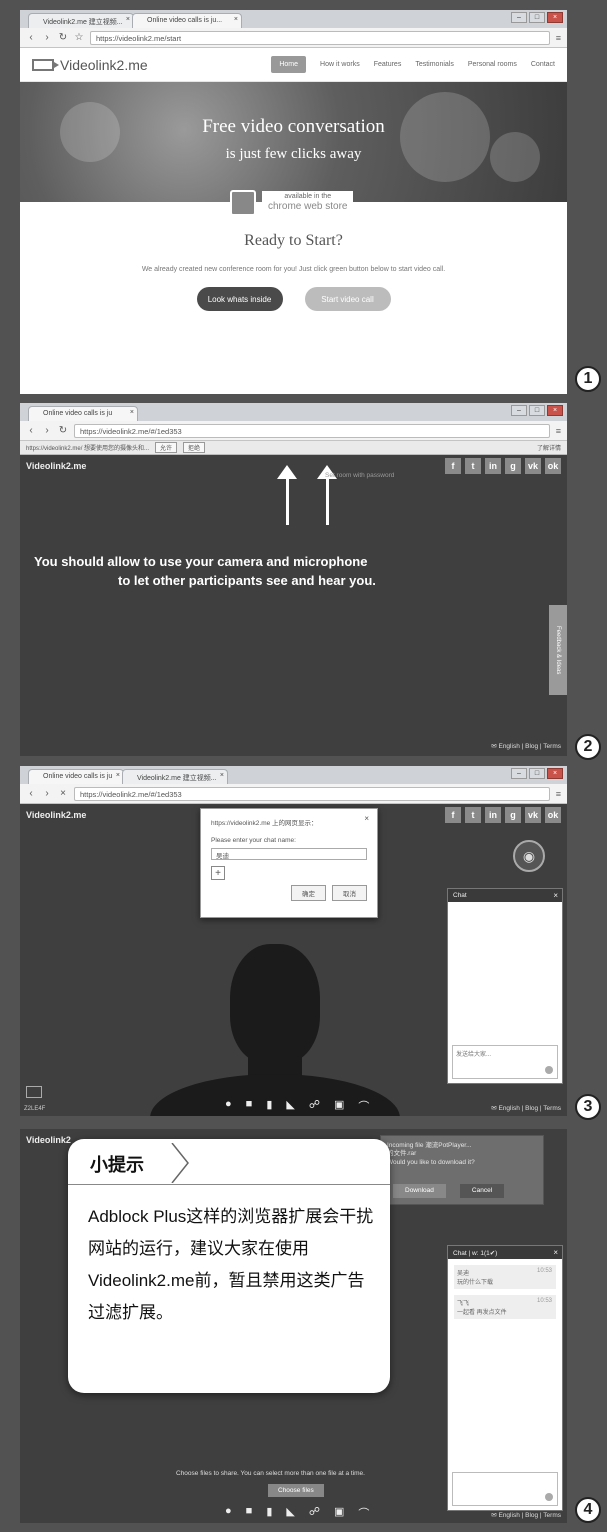  Describe the element at coordinates (308, 893) in the screenshot. I see `ok-button: 确定` at that location.